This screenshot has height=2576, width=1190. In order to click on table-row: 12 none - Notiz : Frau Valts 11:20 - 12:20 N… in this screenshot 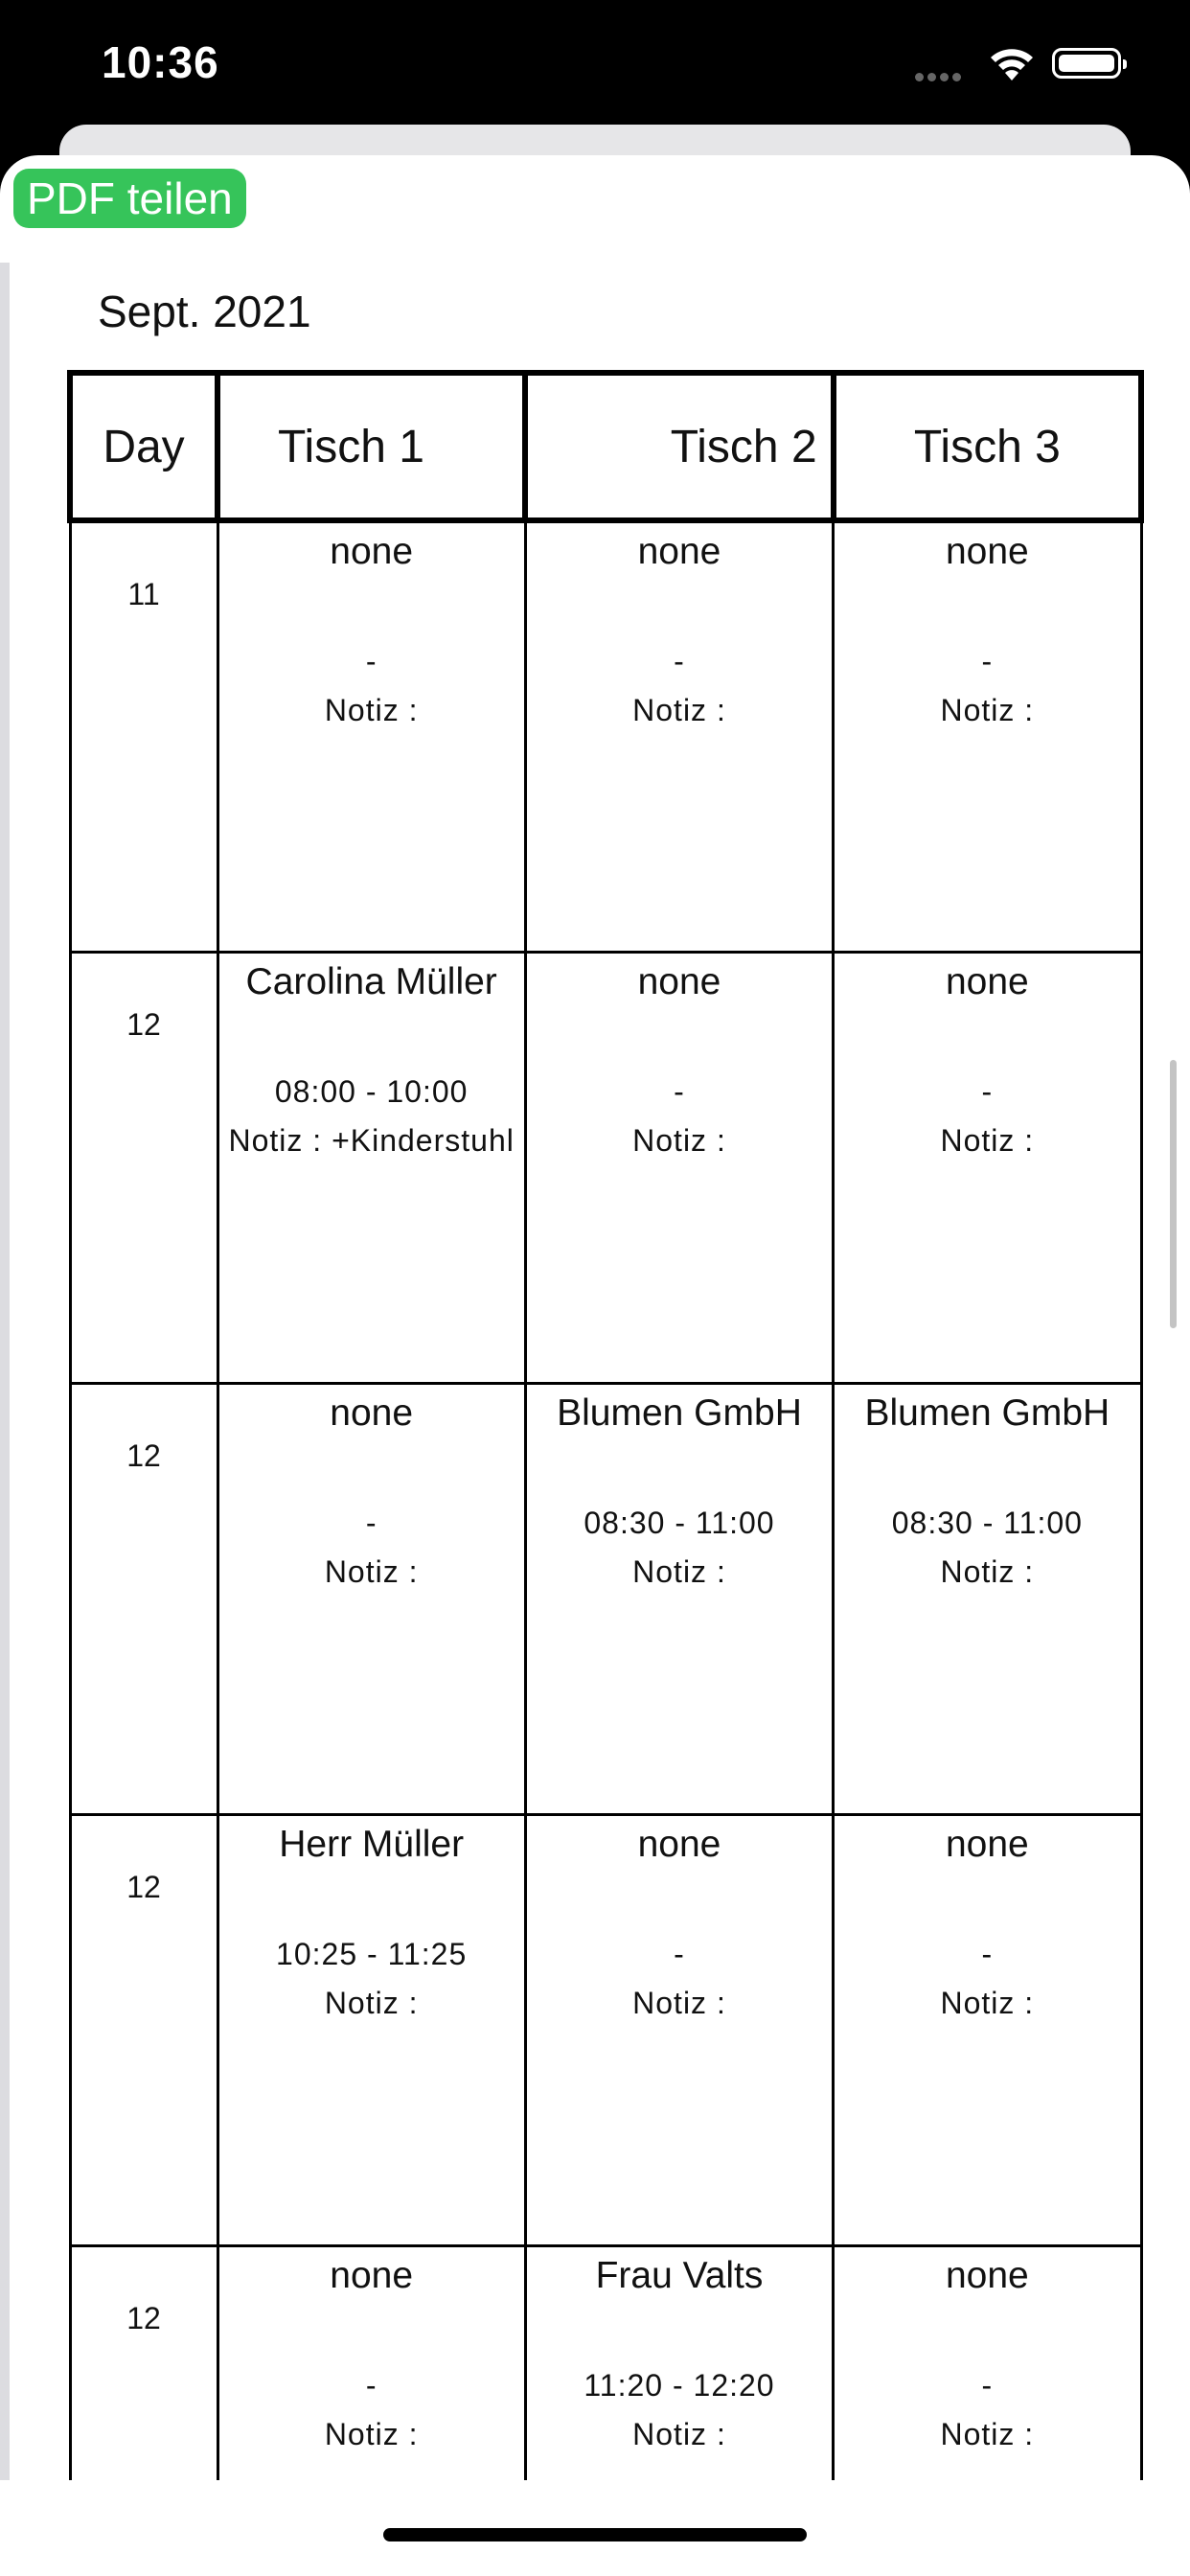, I will do `click(606, 2361)`.